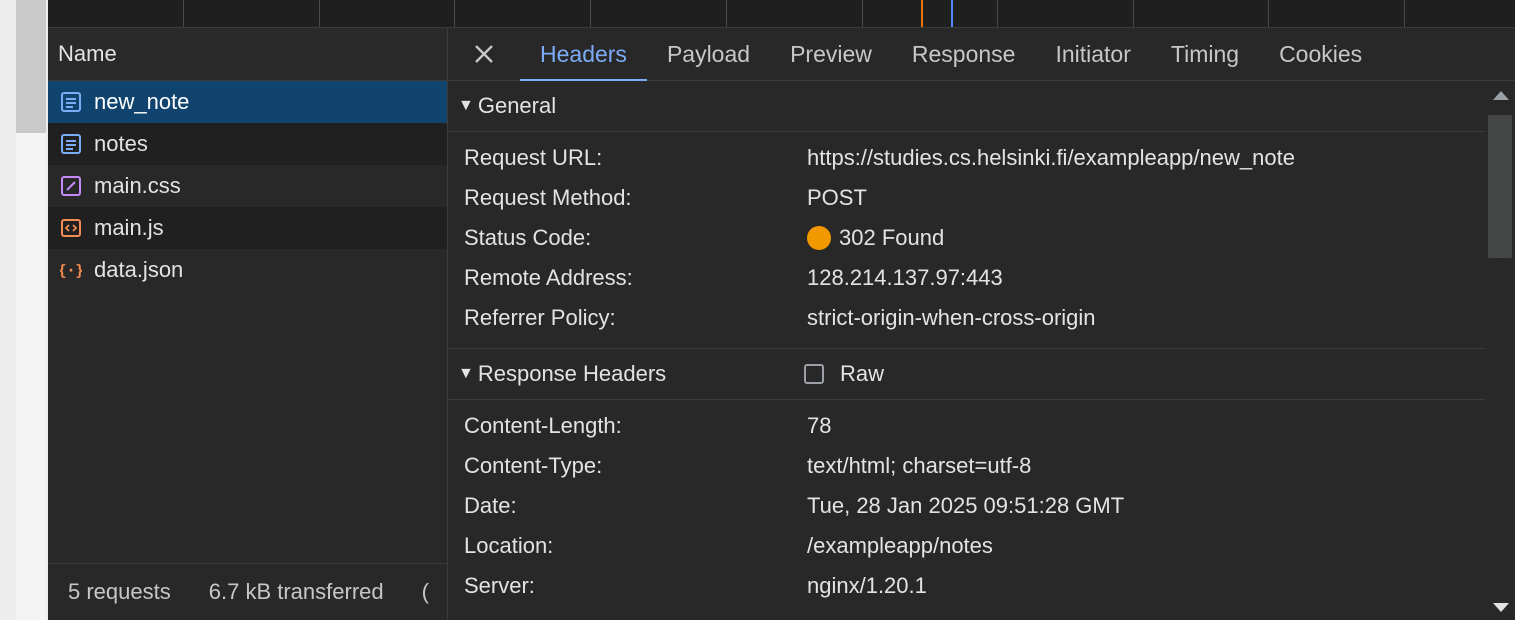 The image size is (1515, 620). Describe the element at coordinates (484, 54) in the screenshot. I see `close-icon` at that location.